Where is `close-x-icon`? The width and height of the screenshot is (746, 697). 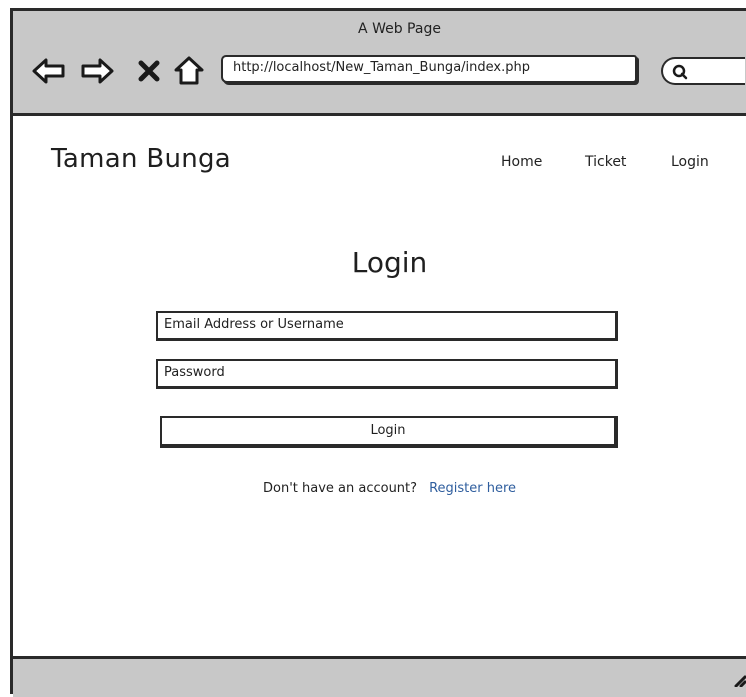
close-x-icon is located at coordinates (149, 71).